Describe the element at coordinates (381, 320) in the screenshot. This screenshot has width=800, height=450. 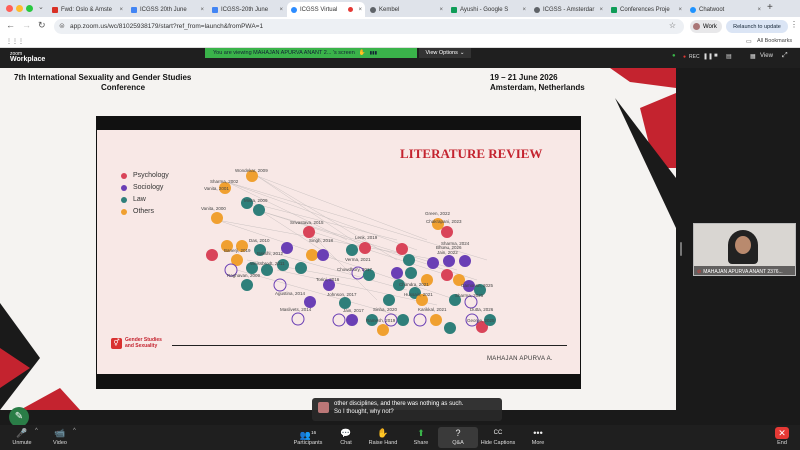
I see `node-label: Ramesh, 2019` at that location.